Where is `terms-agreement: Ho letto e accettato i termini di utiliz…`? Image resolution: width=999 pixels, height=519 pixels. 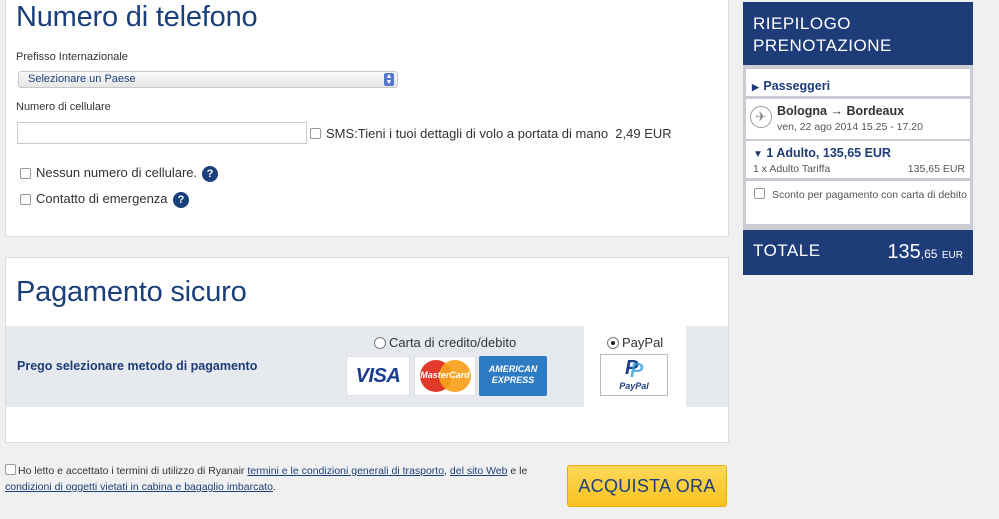
terms-agreement: Ho letto e accettato i termini di utiliz… is located at coordinates (275, 479).